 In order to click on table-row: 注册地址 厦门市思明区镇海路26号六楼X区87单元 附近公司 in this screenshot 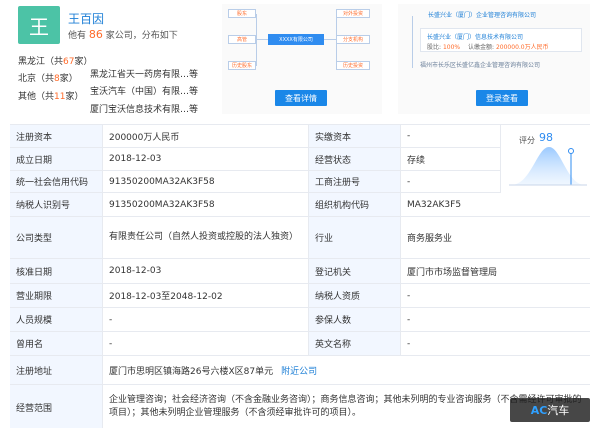, I will do `click(300, 370)`.